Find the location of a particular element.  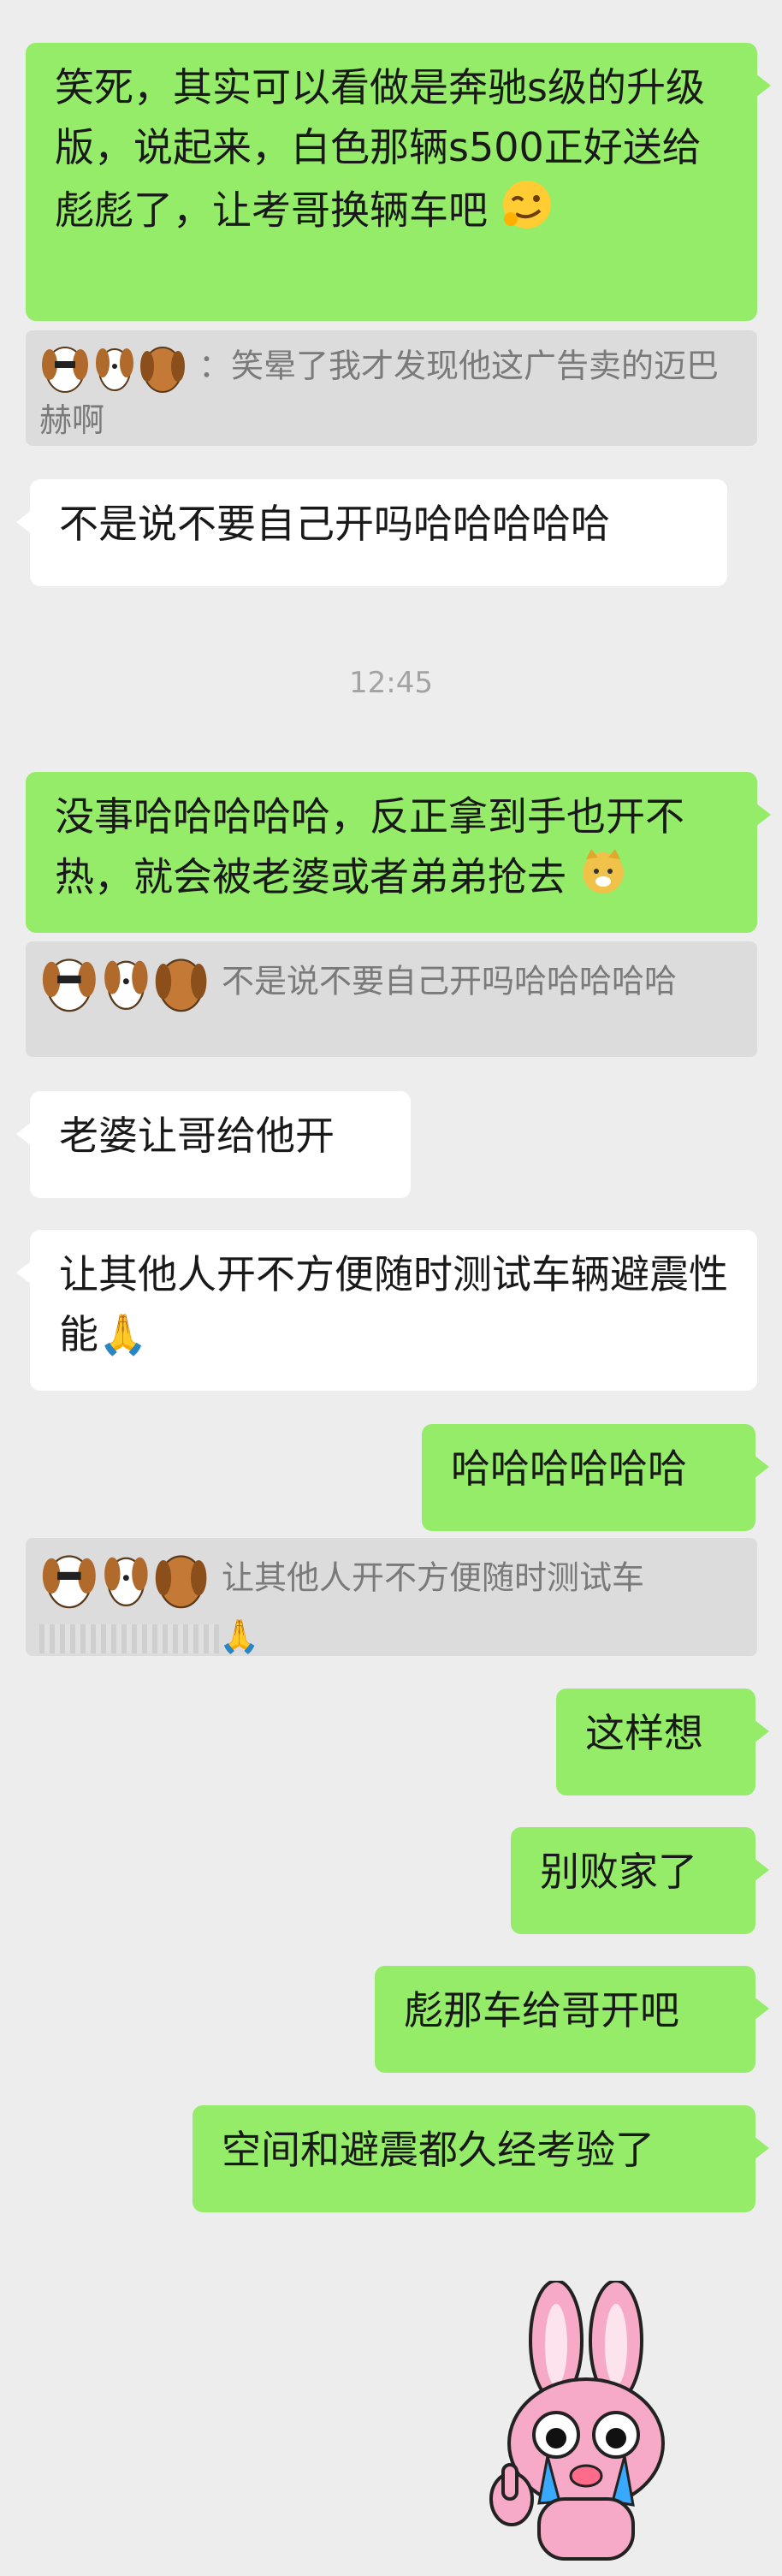

crying-pink-bunny-sticker-icon is located at coordinates (586, 2421).